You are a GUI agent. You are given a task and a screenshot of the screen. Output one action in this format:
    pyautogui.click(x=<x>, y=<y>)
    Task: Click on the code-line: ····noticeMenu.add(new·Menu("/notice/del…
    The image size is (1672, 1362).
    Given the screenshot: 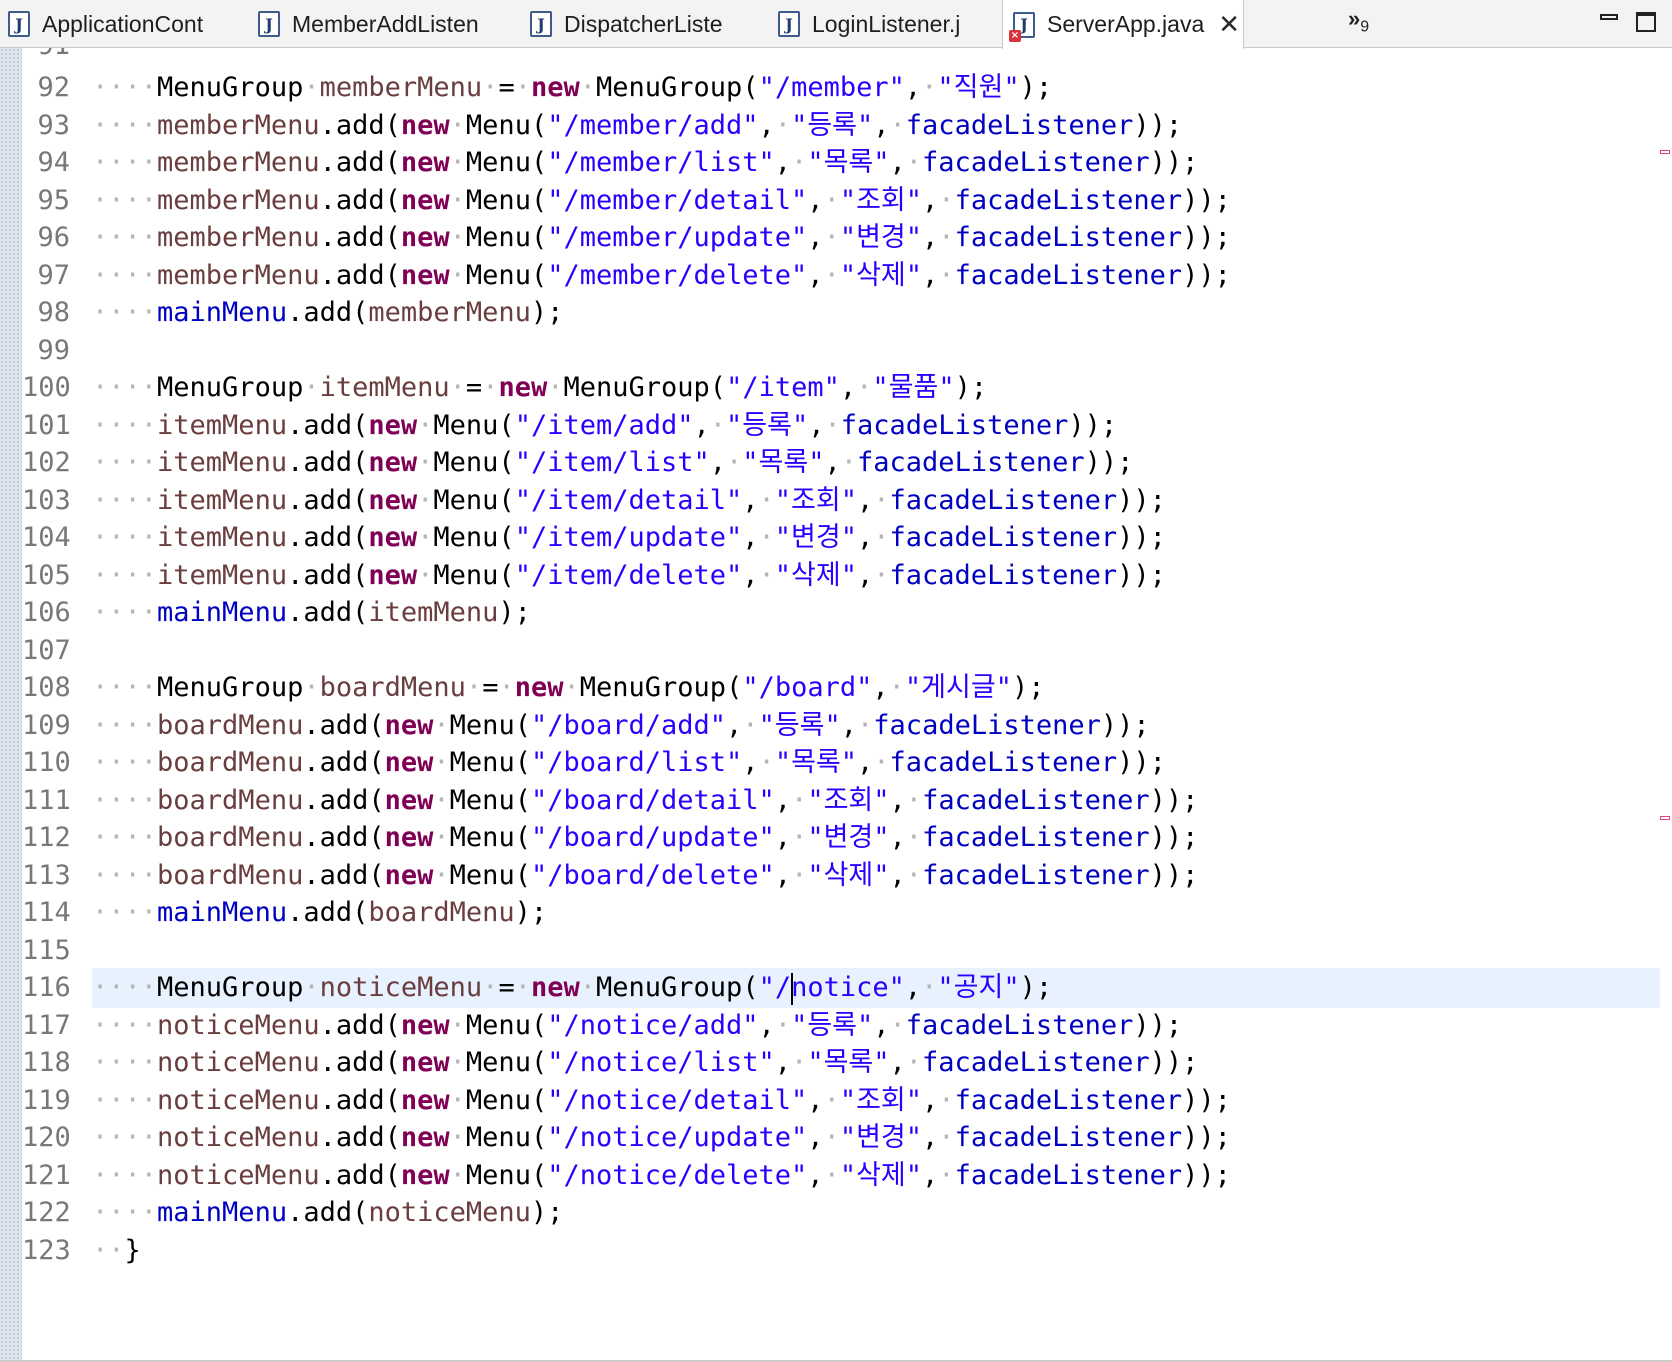 What is the action you would take?
    pyautogui.click(x=876, y=1176)
    